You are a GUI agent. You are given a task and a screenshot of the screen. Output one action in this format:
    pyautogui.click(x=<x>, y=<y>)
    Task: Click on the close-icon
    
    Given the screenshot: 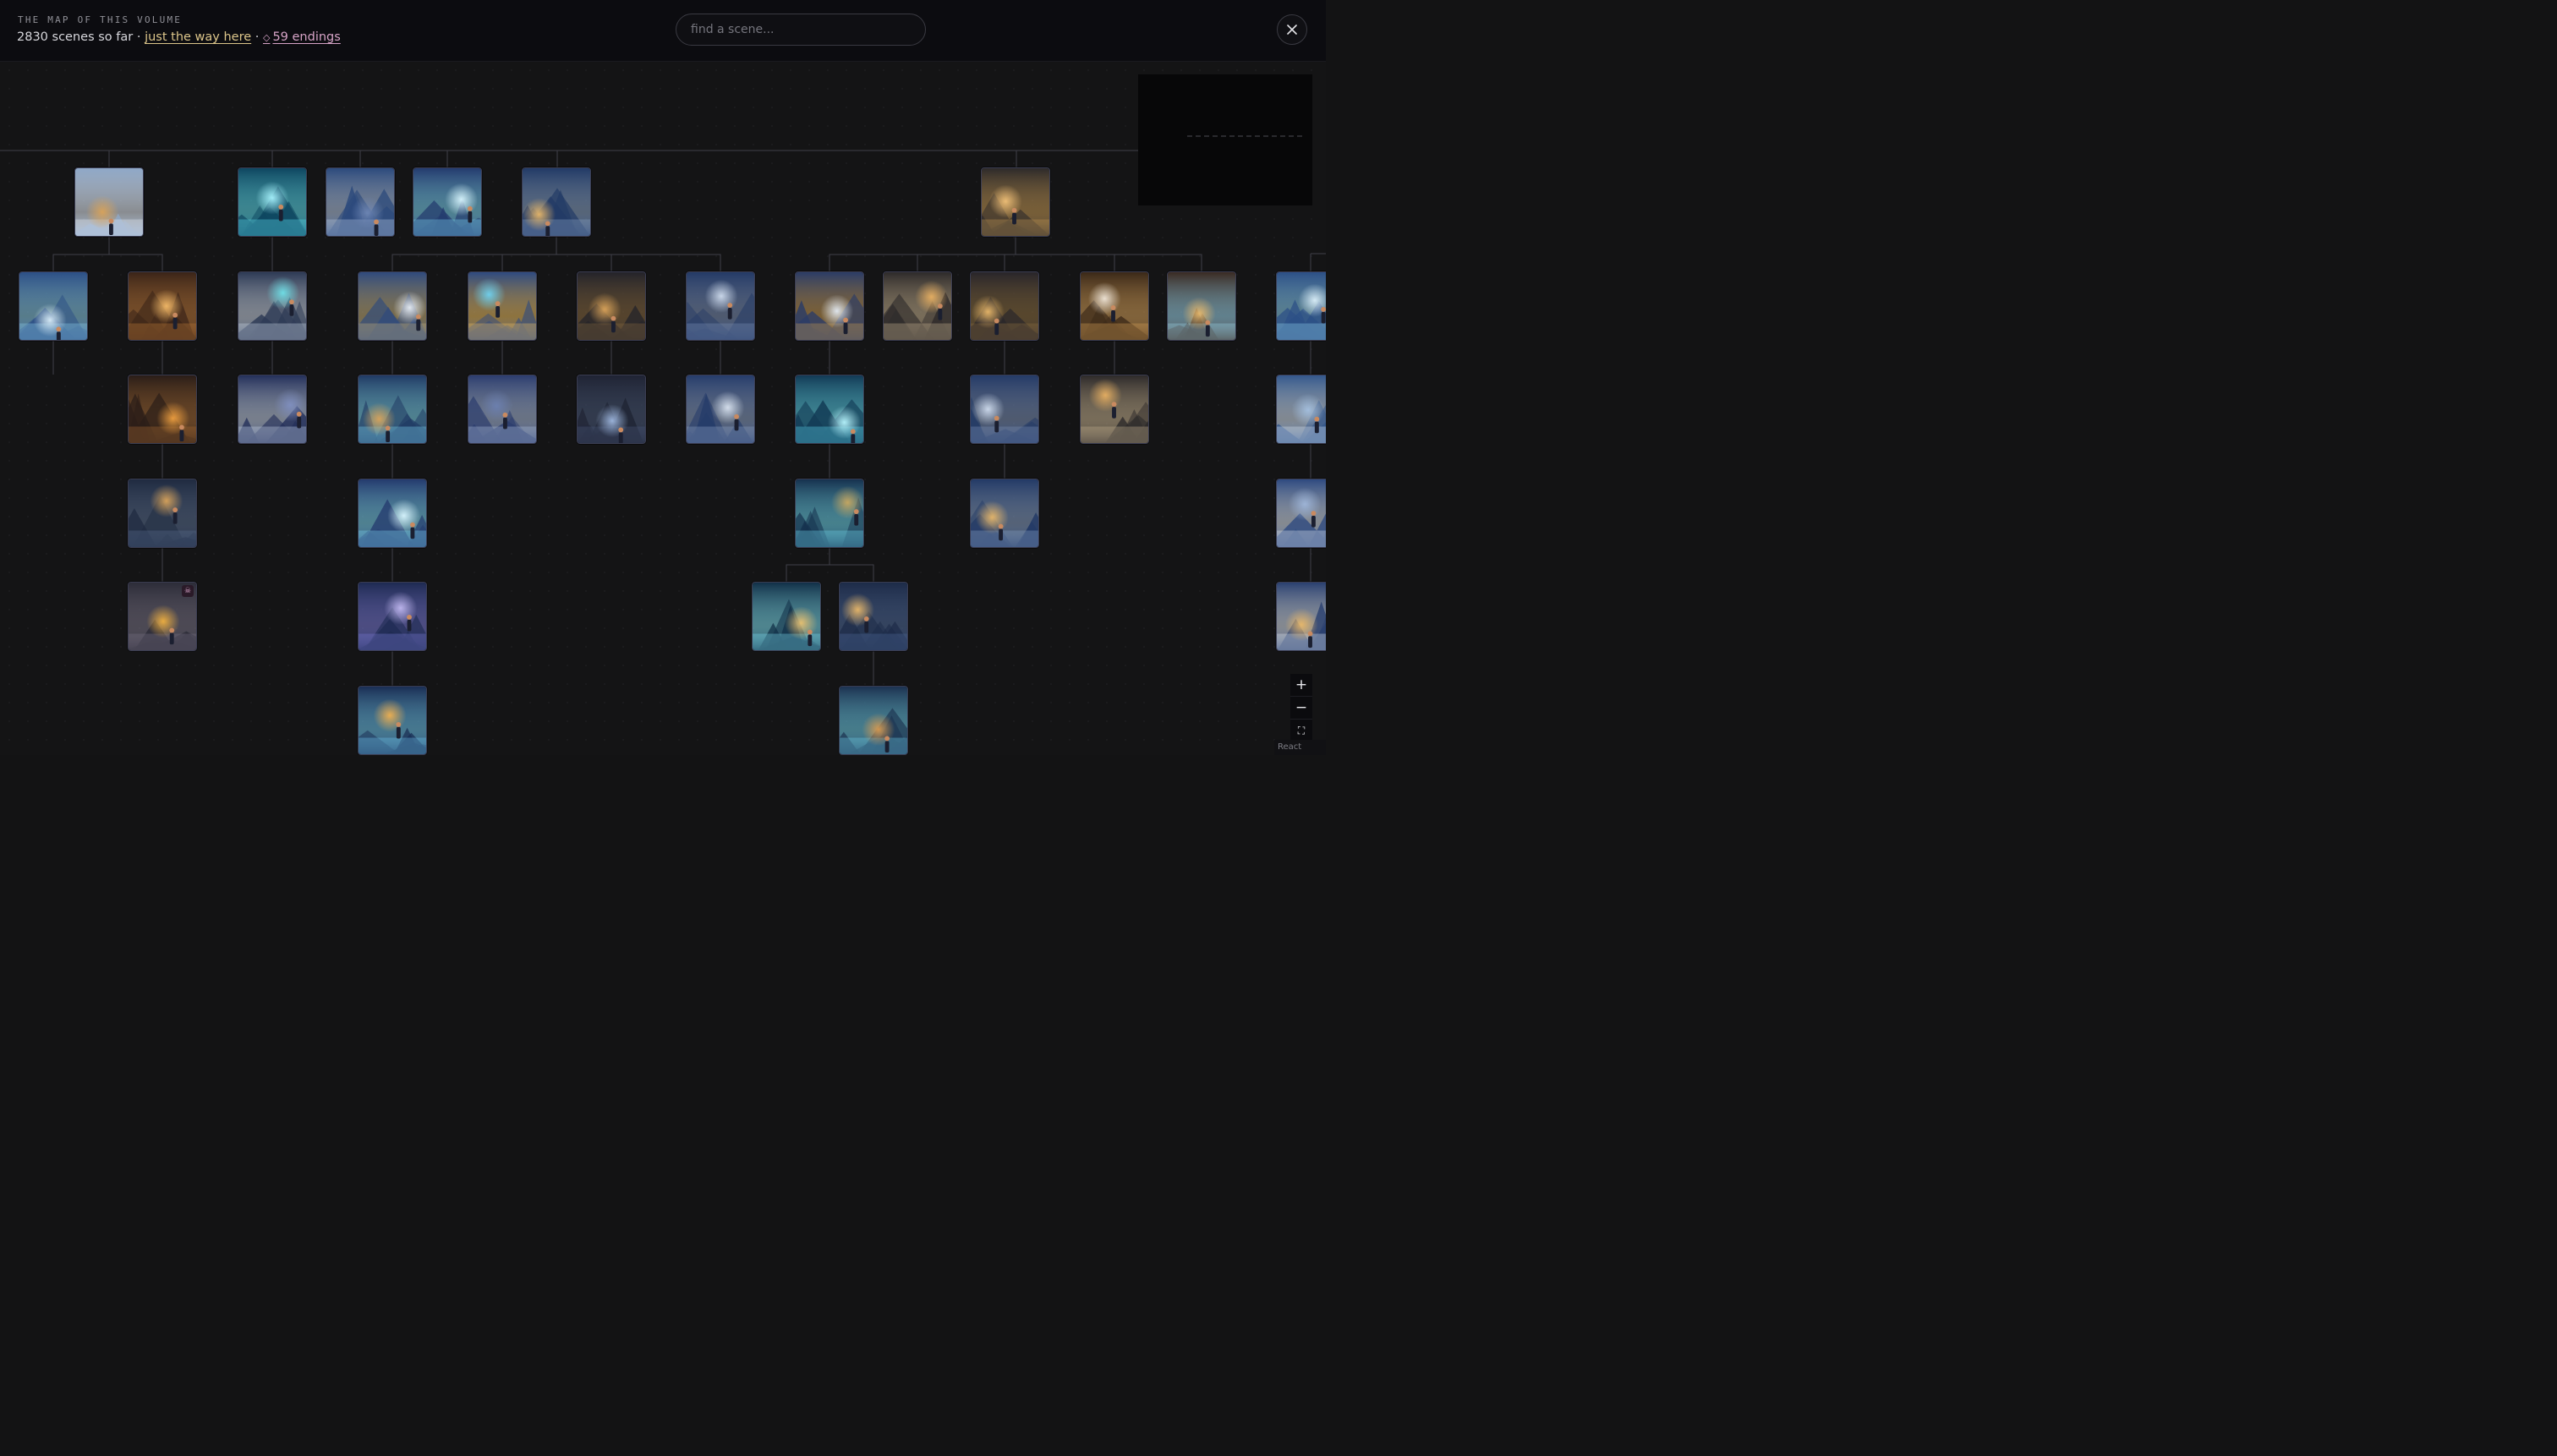 What is the action you would take?
    pyautogui.click(x=1292, y=30)
    